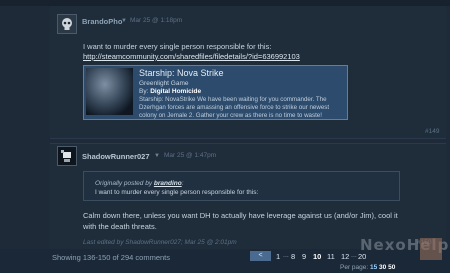 The width and height of the screenshot is (450, 273). I want to click on watermark-logo-icon, so click(431, 249).